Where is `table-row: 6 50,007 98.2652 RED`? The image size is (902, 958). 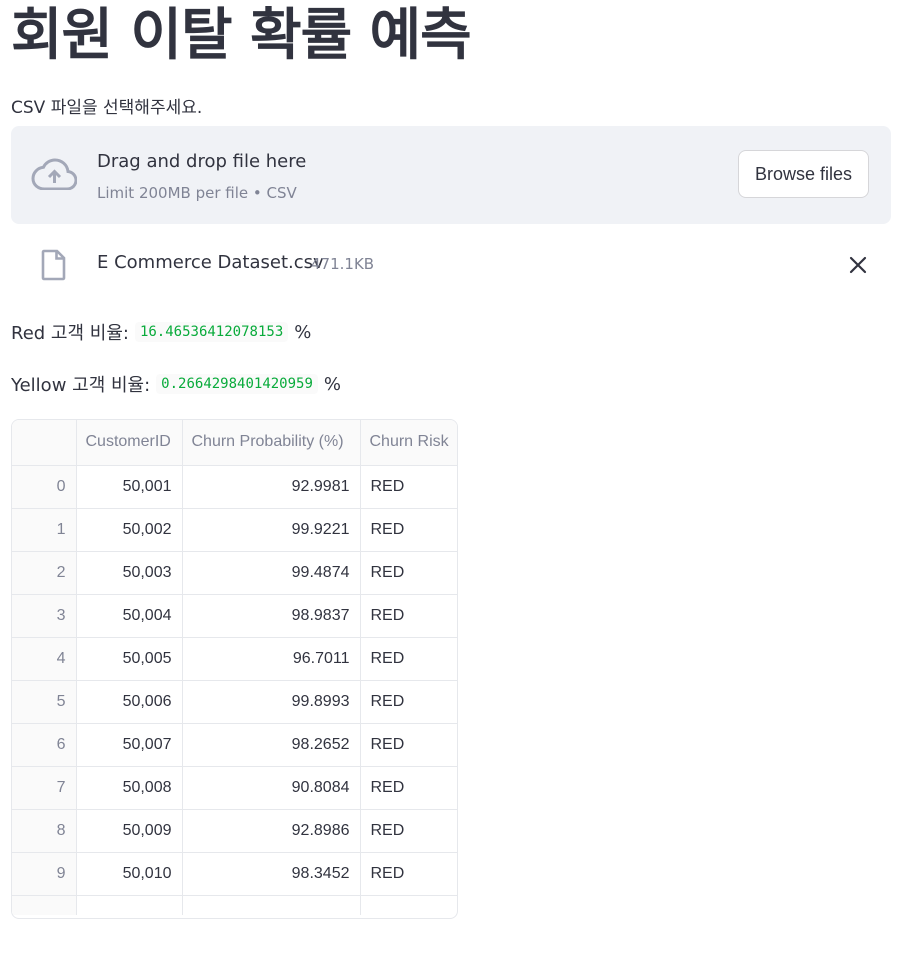 table-row: 6 50,007 98.2652 RED is located at coordinates (234, 745).